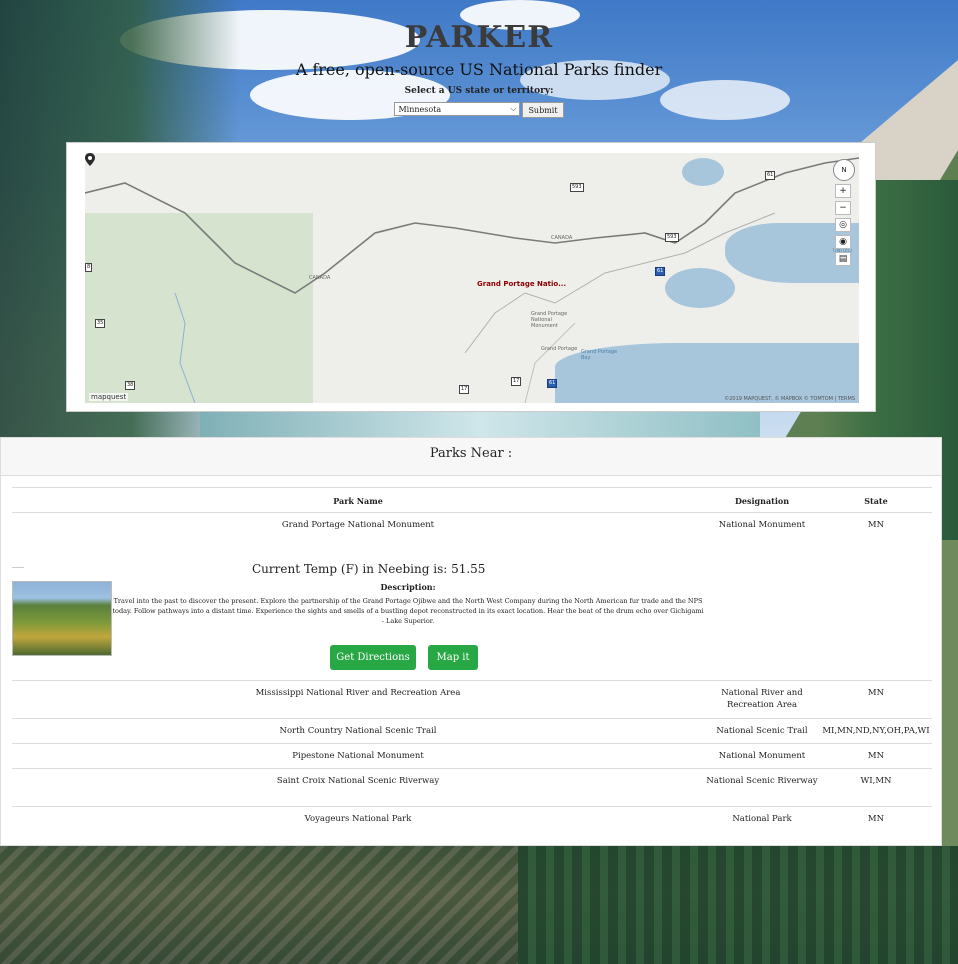  Describe the element at coordinates (453, 657) in the screenshot. I see `map-it-button: Map it` at that location.